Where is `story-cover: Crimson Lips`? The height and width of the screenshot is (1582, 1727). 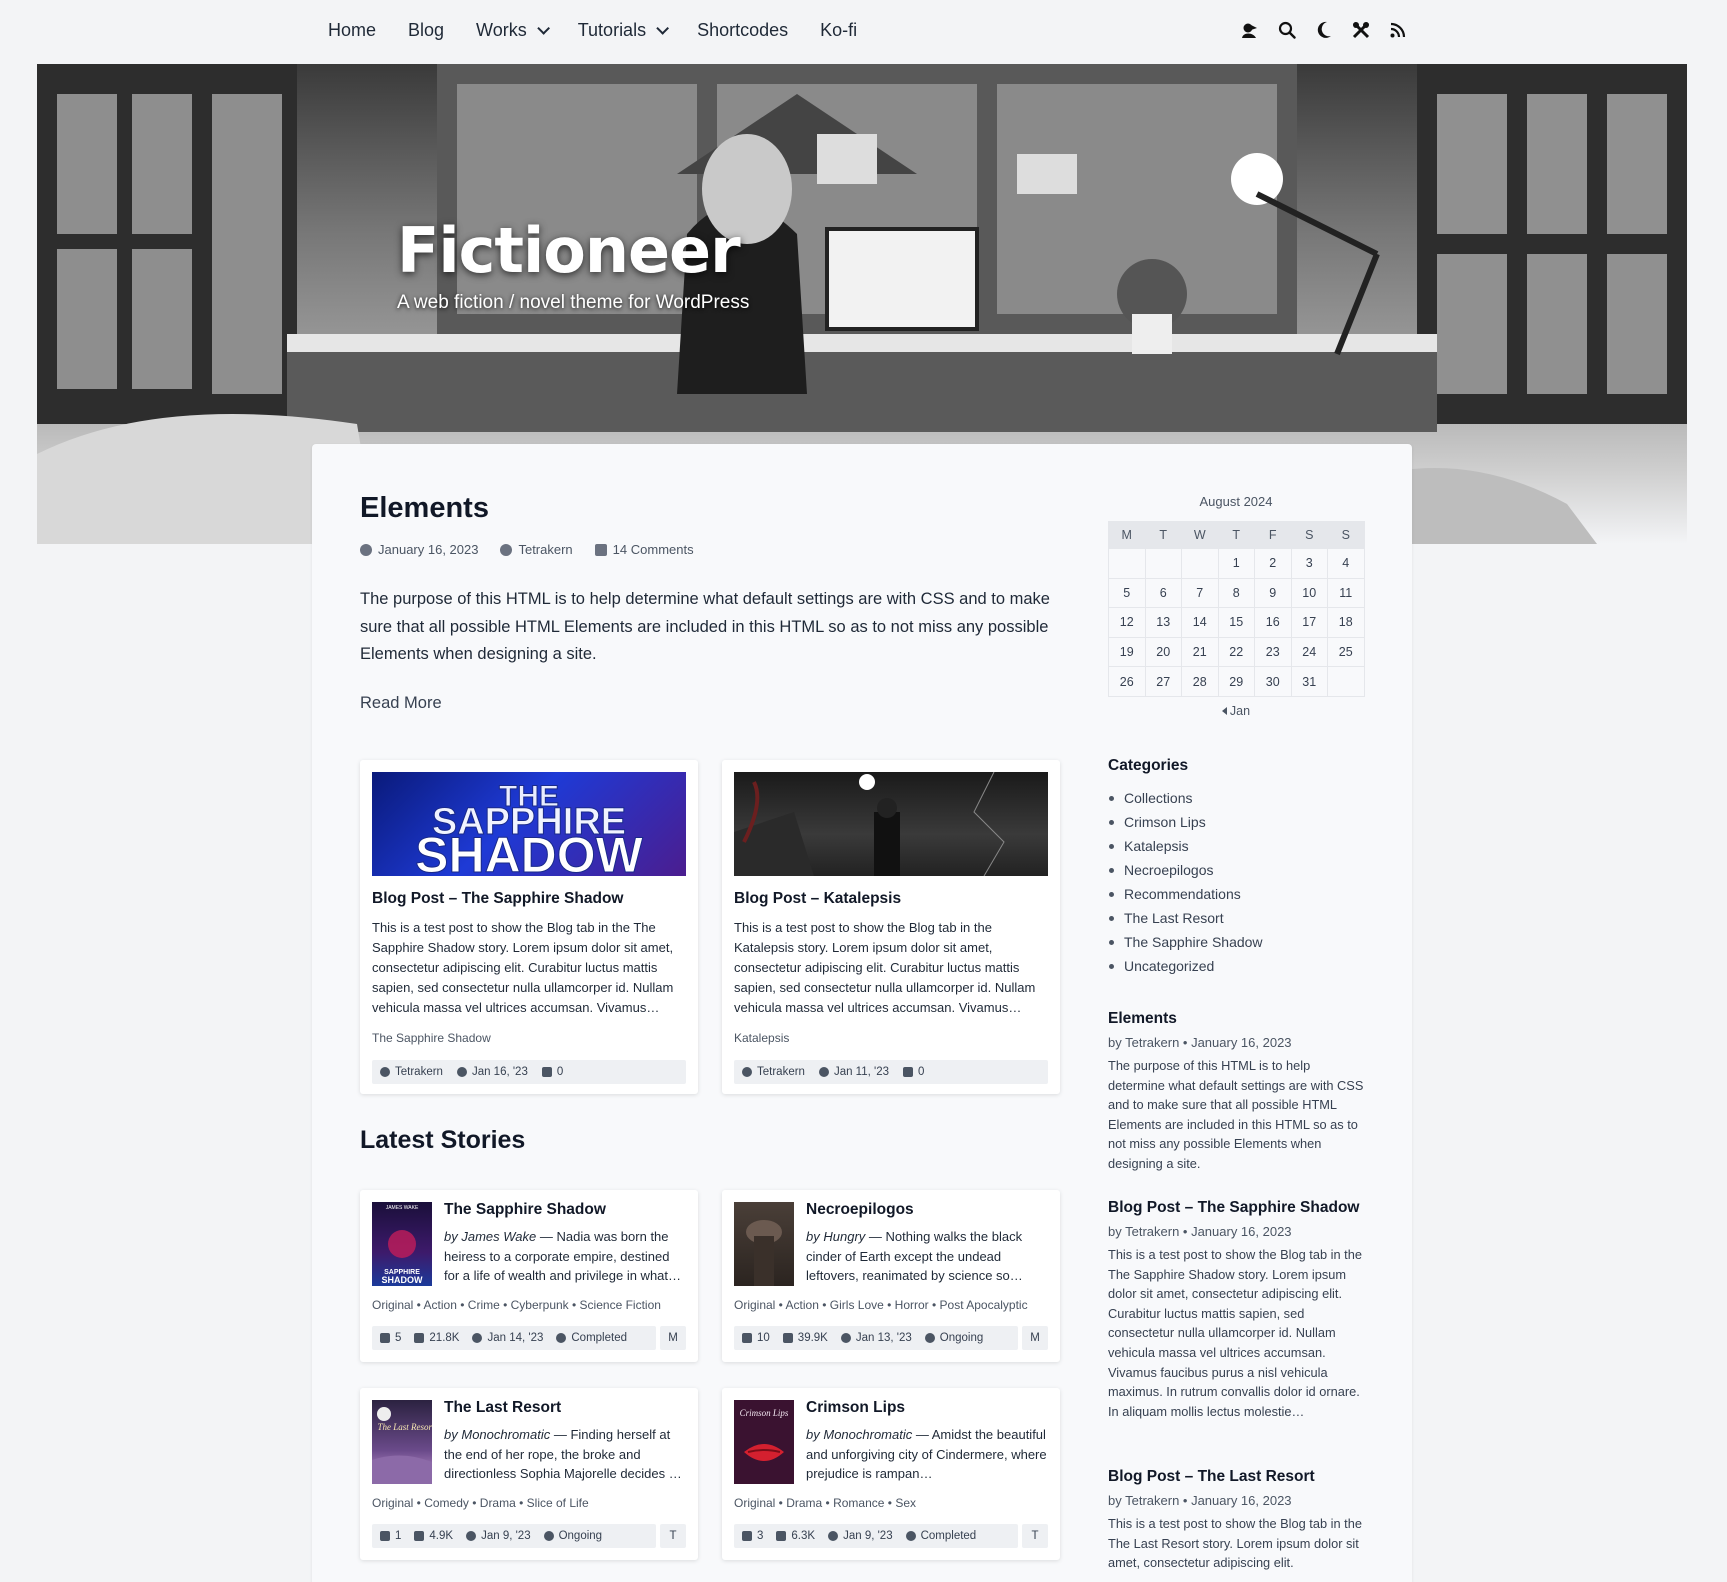
story-cover: Crimson Lips is located at coordinates (764, 1442).